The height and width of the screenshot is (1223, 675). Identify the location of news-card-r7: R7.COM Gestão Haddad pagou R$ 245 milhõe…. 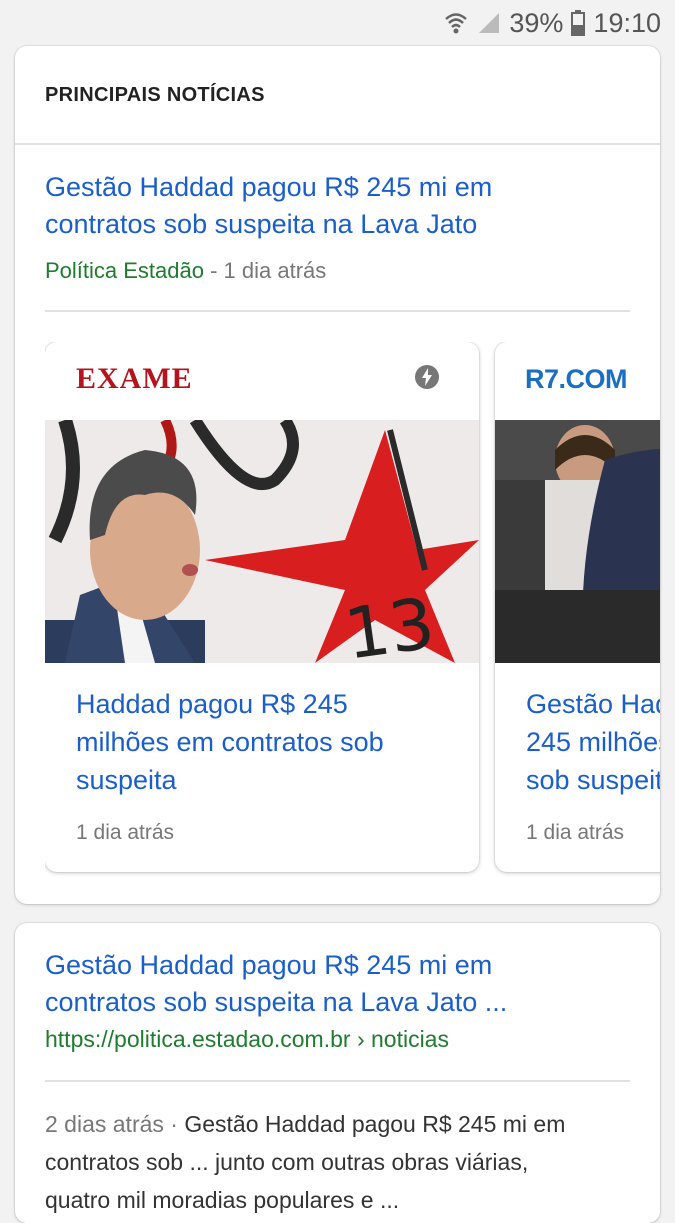
(577, 607).